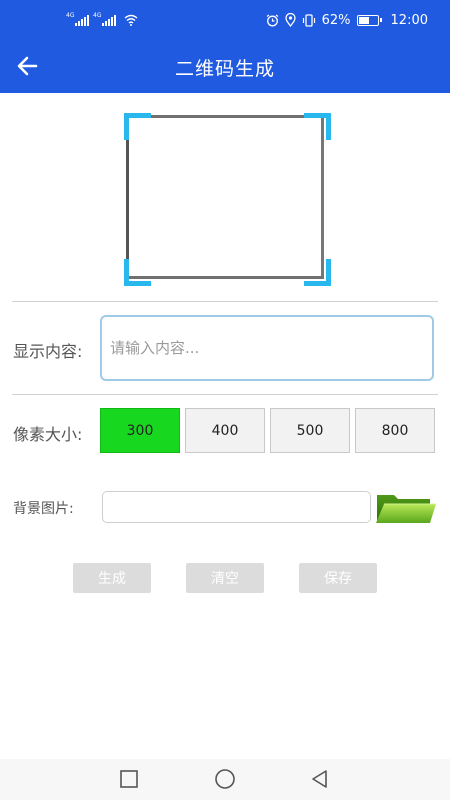 The width and height of the screenshot is (450, 800). Describe the element at coordinates (129, 779) in the screenshot. I see `square-recent-icon` at that location.